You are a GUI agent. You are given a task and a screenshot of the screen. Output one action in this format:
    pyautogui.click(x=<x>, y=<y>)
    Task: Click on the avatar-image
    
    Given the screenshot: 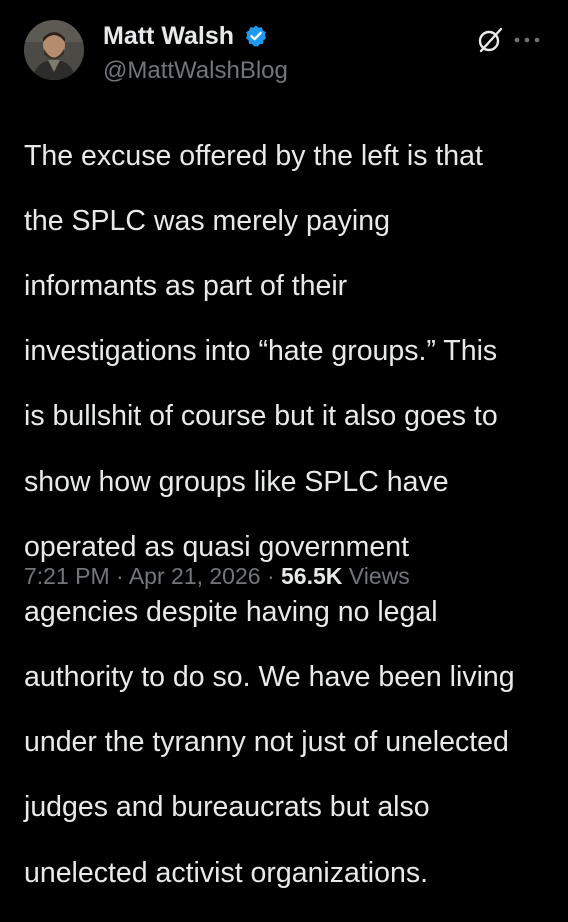 What is the action you would take?
    pyautogui.click(x=54, y=50)
    